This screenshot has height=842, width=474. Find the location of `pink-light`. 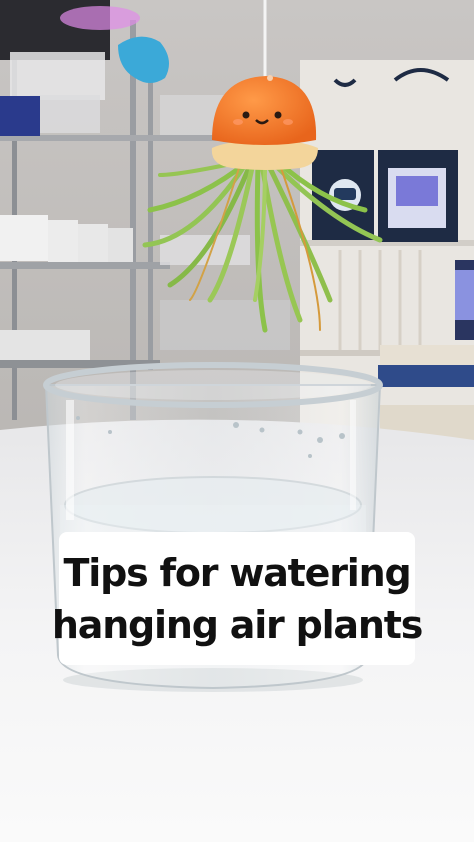

pink-light is located at coordinates (100, 18).